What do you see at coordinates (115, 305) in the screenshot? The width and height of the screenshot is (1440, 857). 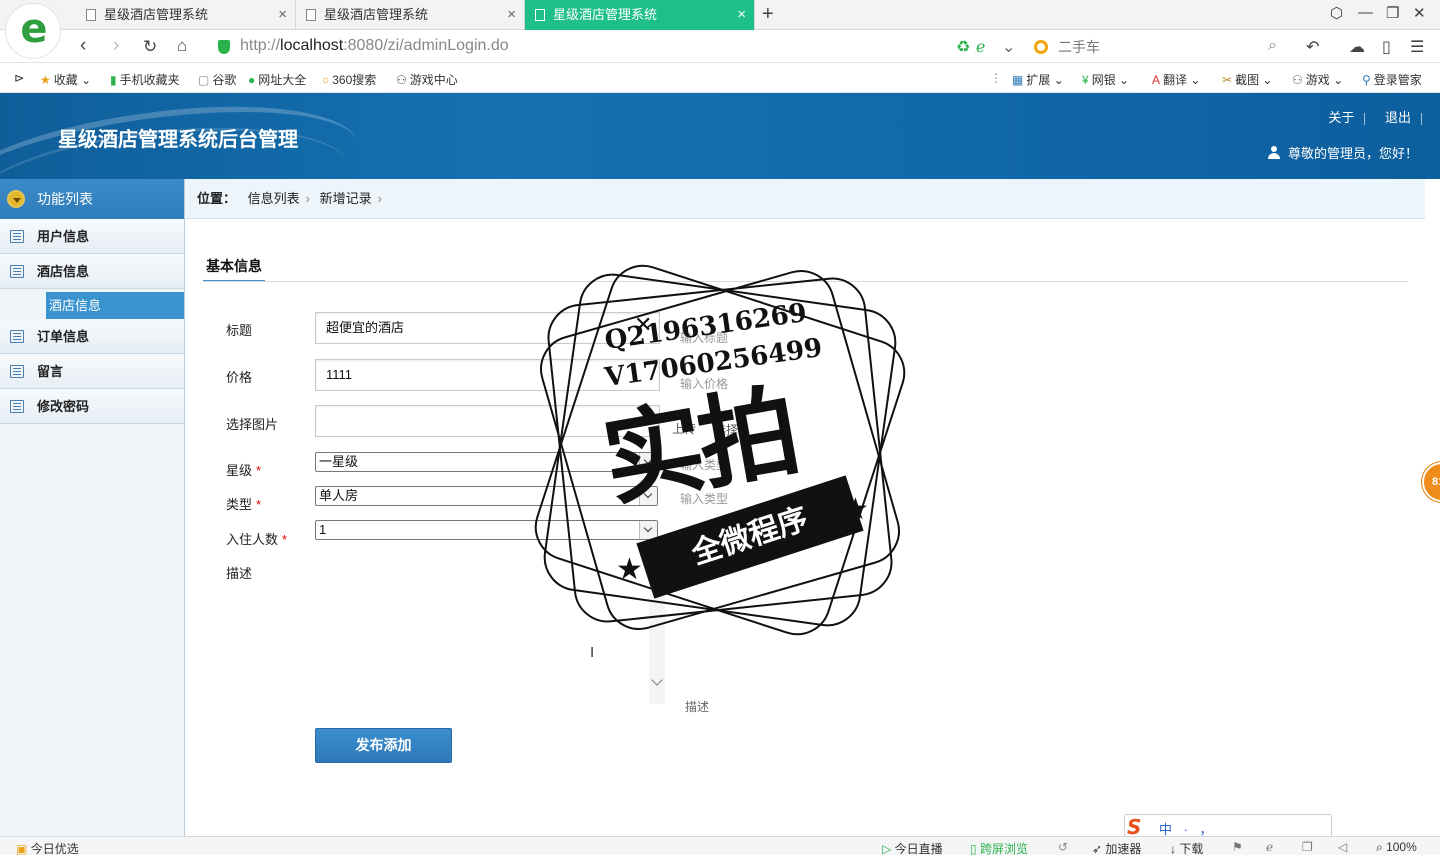 I see `submenu-item-hotels: 酒店信息` at bounding box center [115, 305].